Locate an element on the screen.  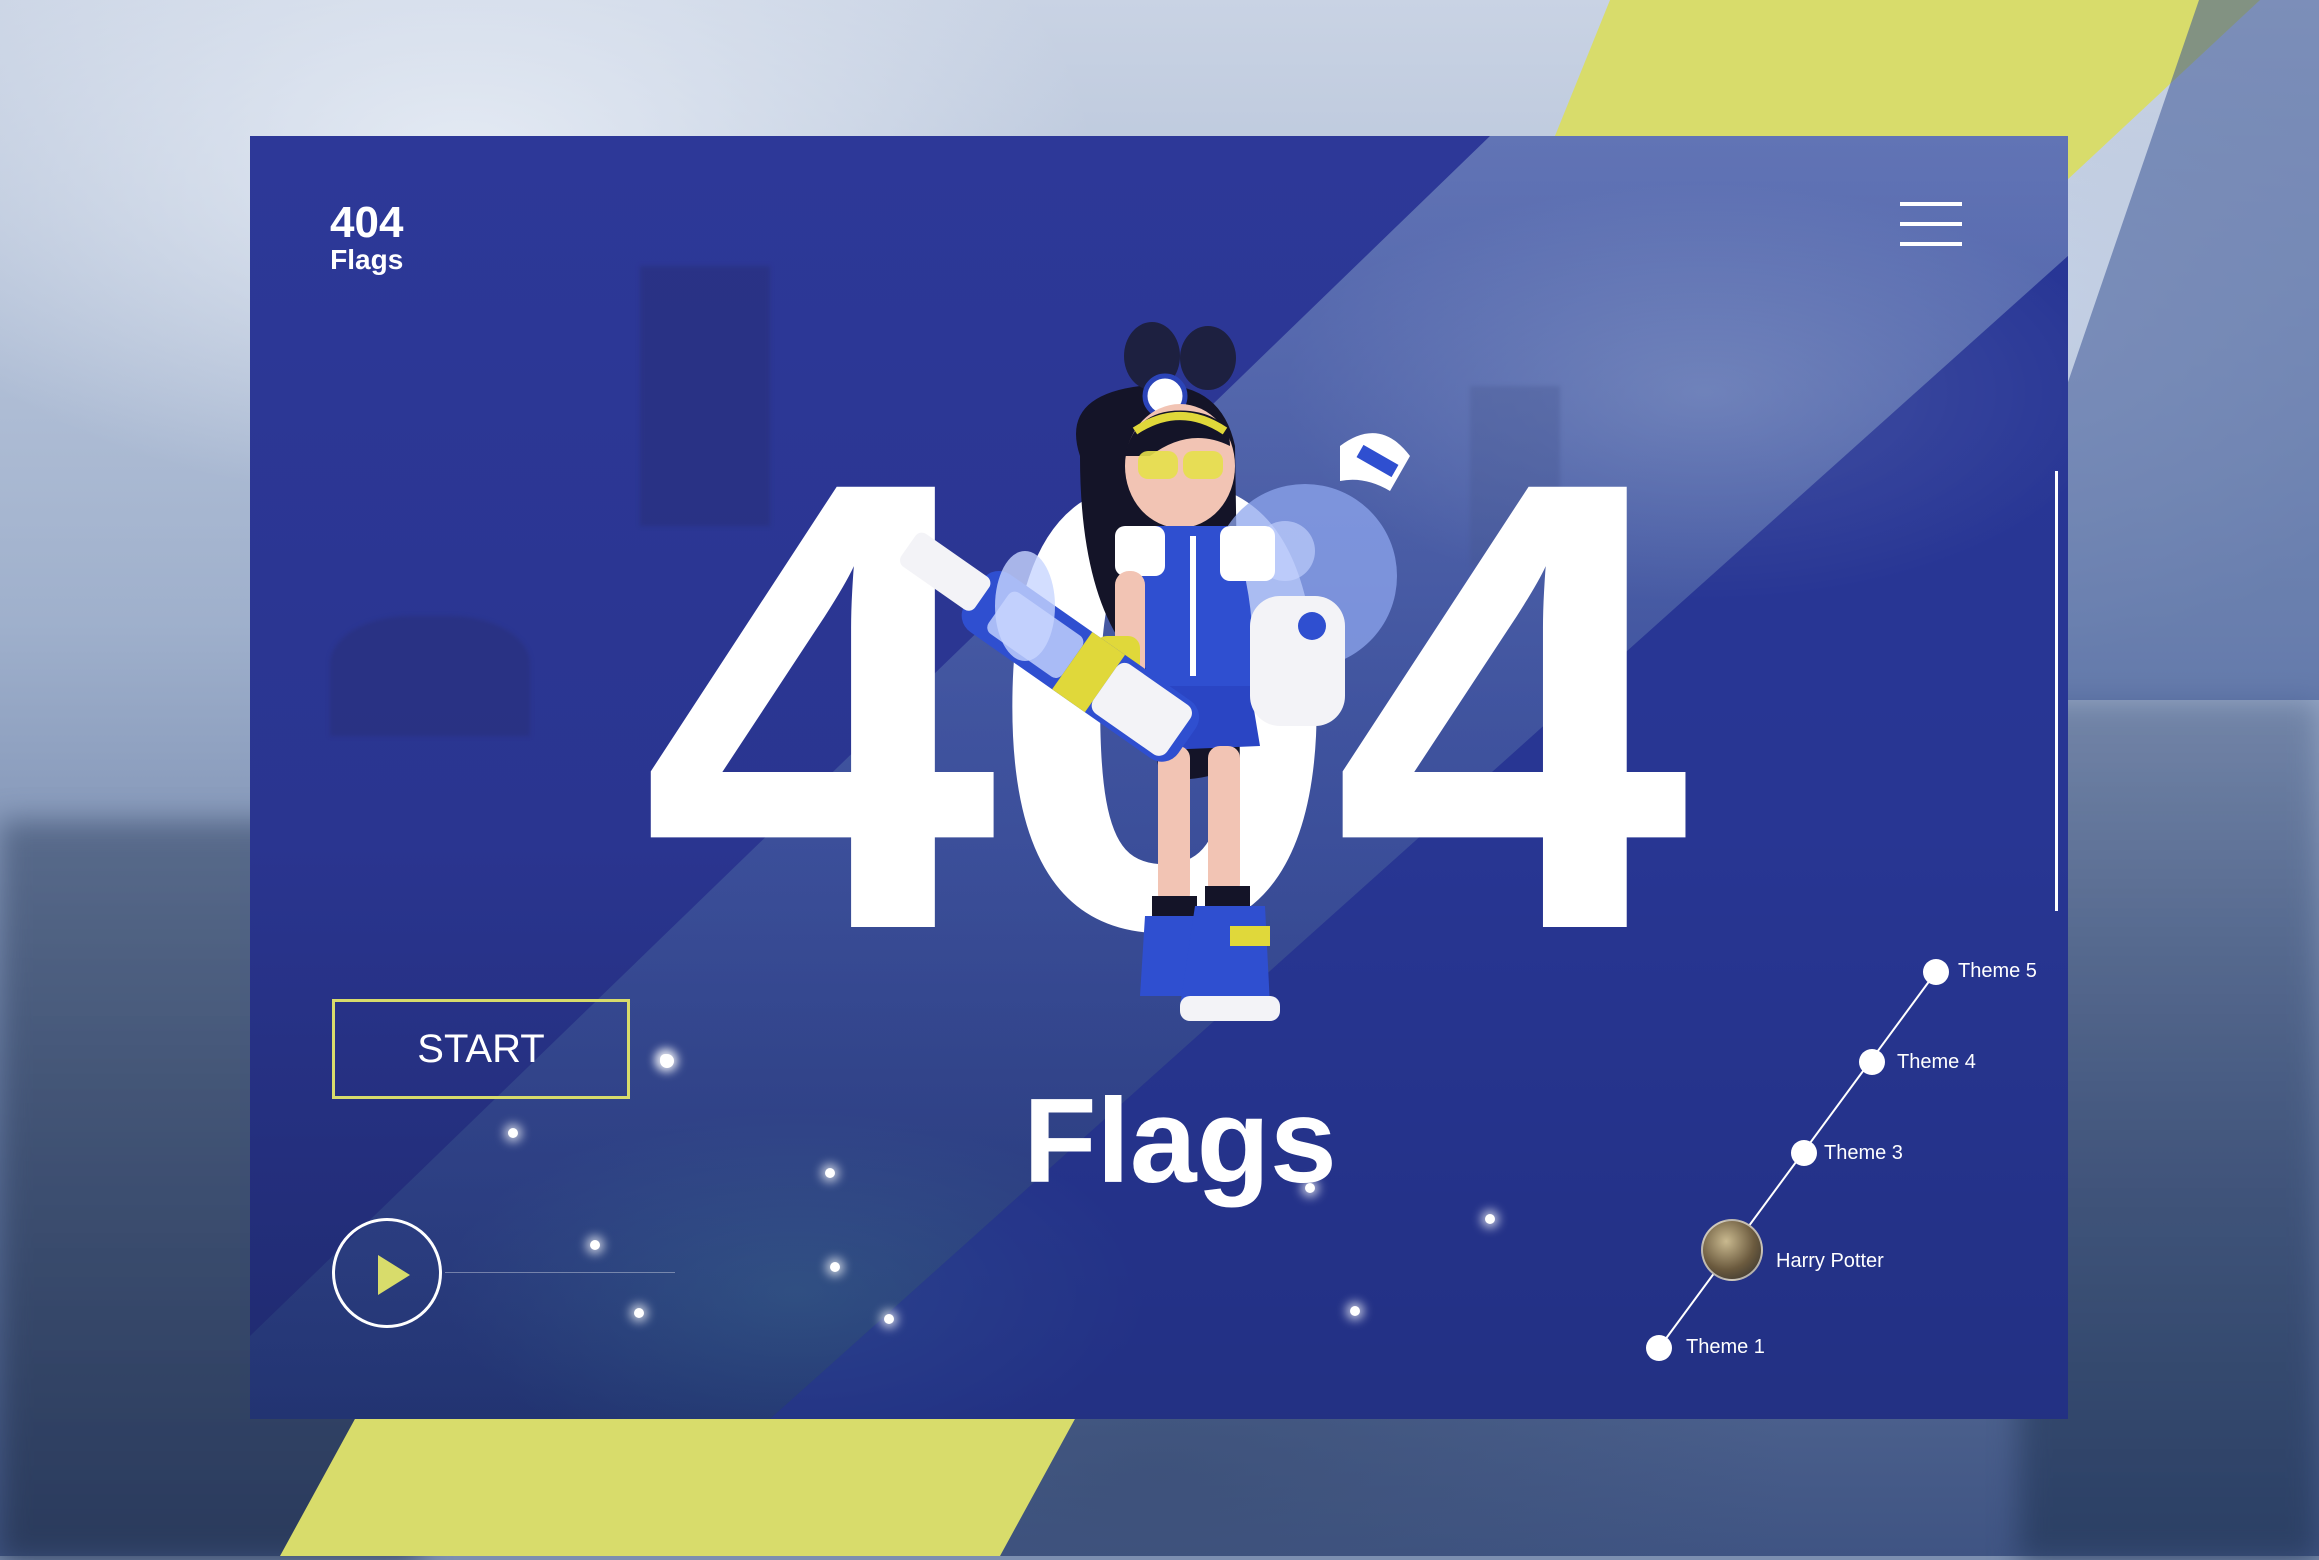
scroll-indicator is located at coordinates (2056, 691).